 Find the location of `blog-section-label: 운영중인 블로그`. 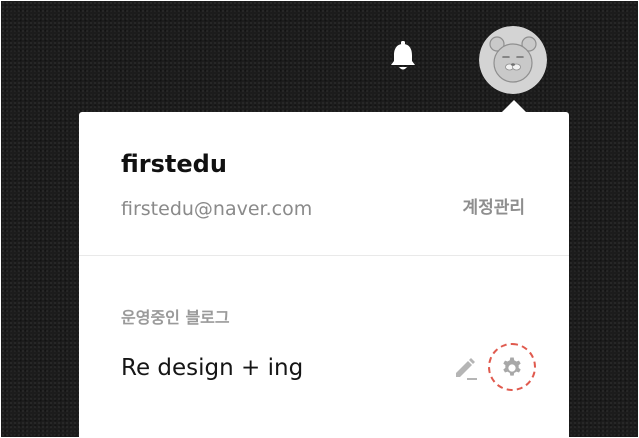

blog-section-label: 운영중인 블로그 is located at coordinates (175, 317).